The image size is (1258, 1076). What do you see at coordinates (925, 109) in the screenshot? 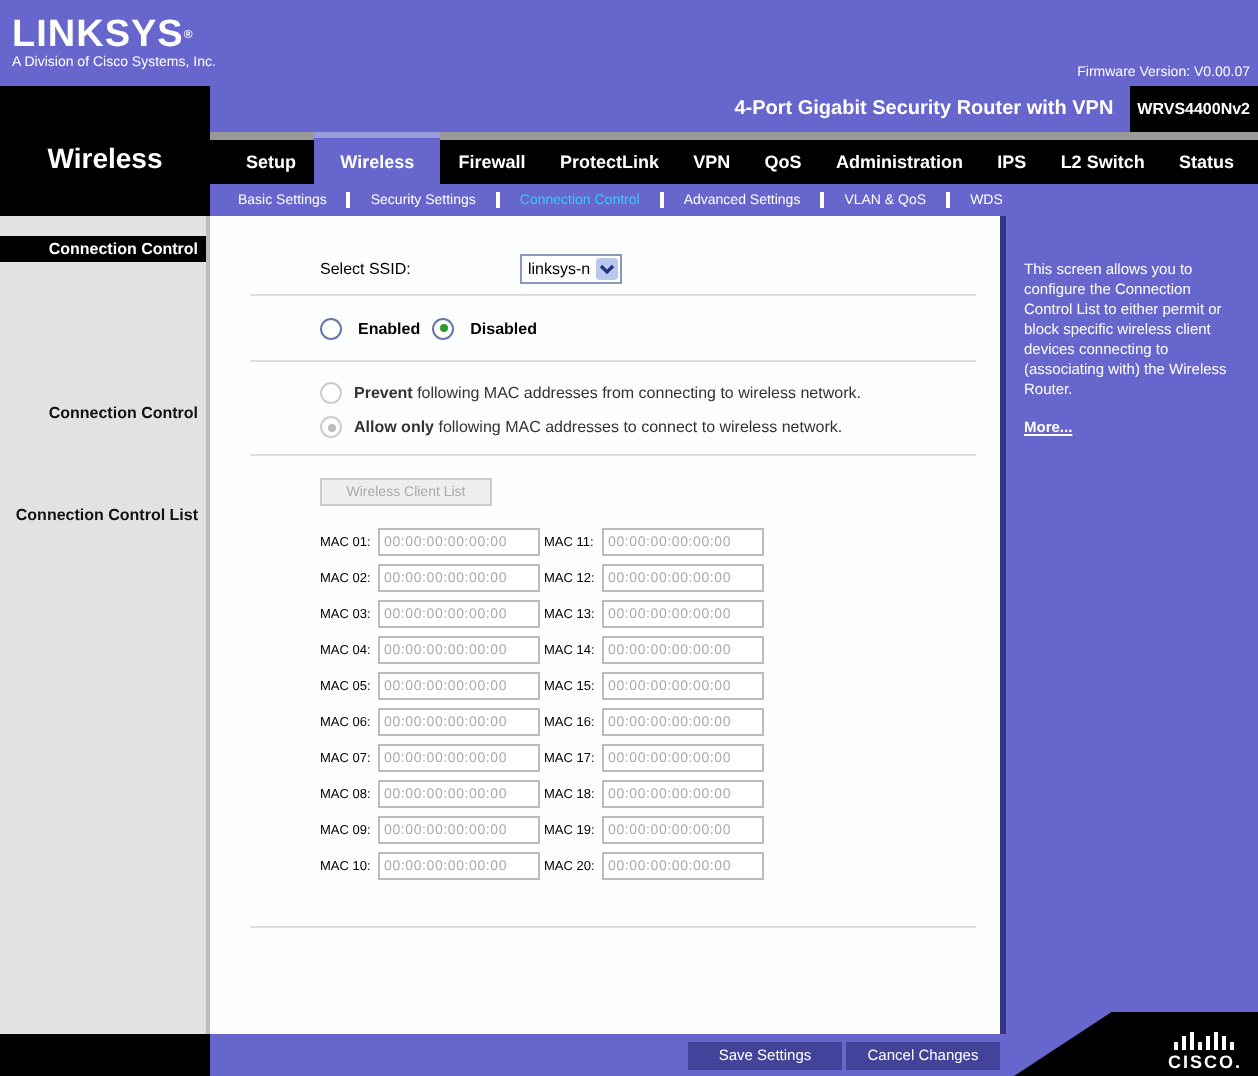
I see `product-name: 4-Port Gigabit Security Router with VPN` at bounding box center [925, 109].